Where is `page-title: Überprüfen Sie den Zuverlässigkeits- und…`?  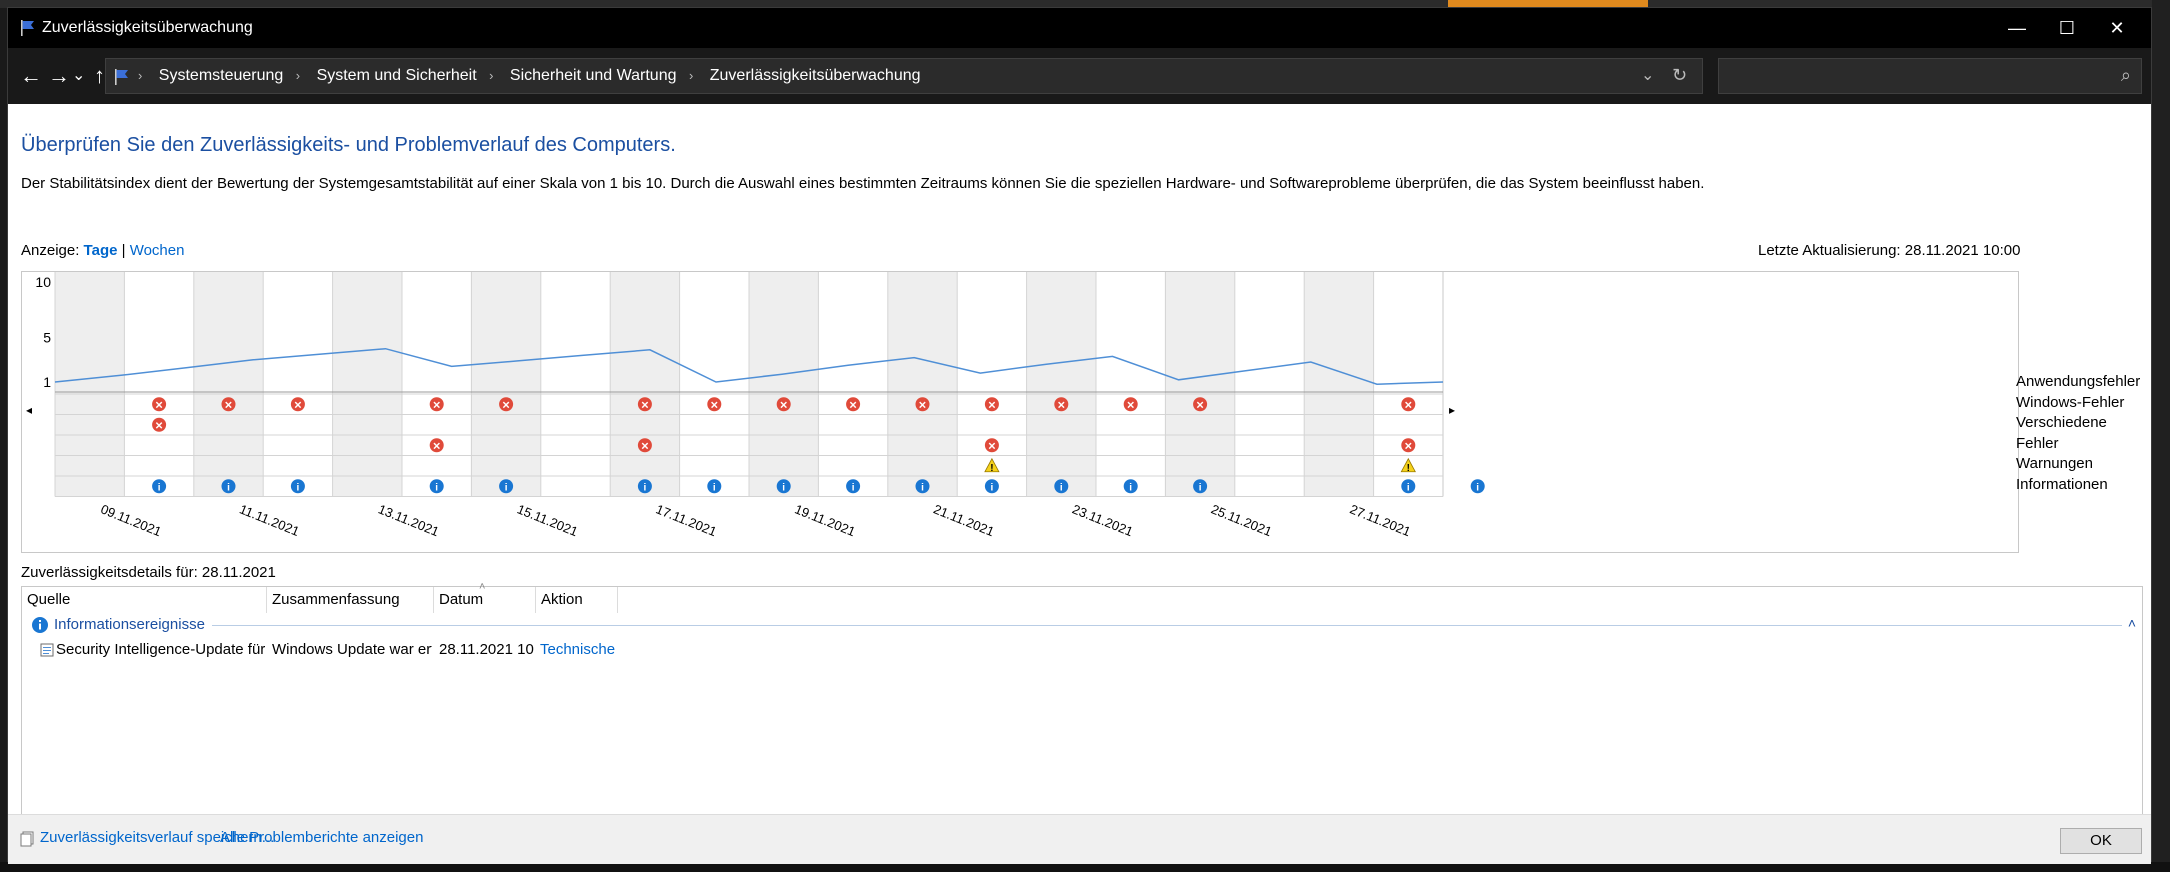 page-title: Überprüfen Sie den Zuverlässigkeits- und… is located at coordinates (348, 145).